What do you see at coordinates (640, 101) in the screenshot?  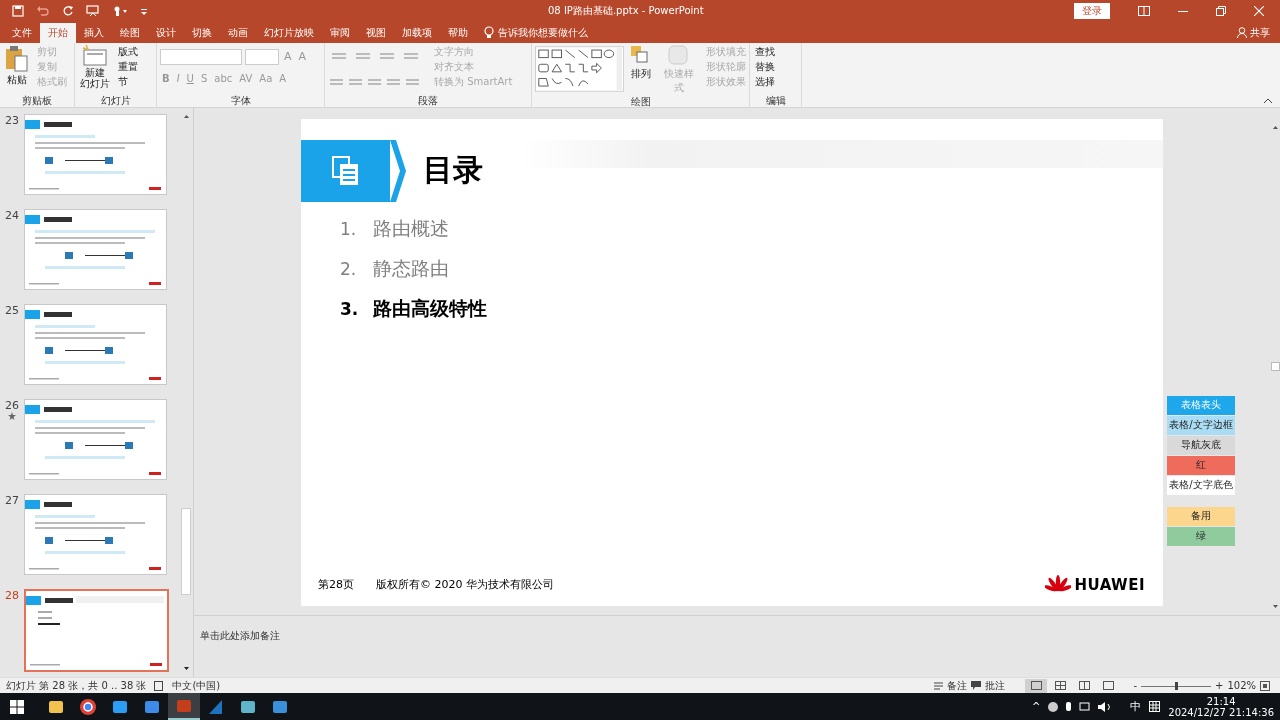 I see `group-label: 绘图` at bounding box center [640, 101].